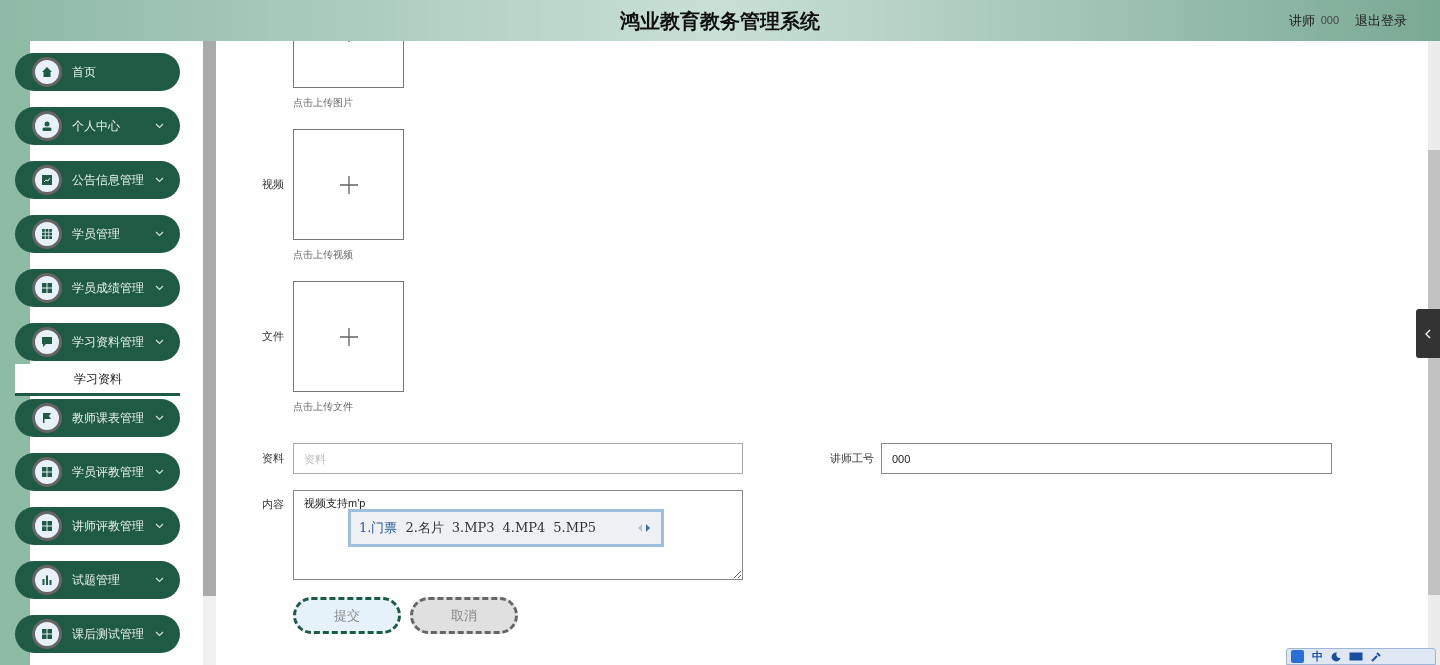  What do you see at coordinates (97, 380) in the screenshot?
I see `submenu-item: 学习资料` at bounding box center [97, 380].